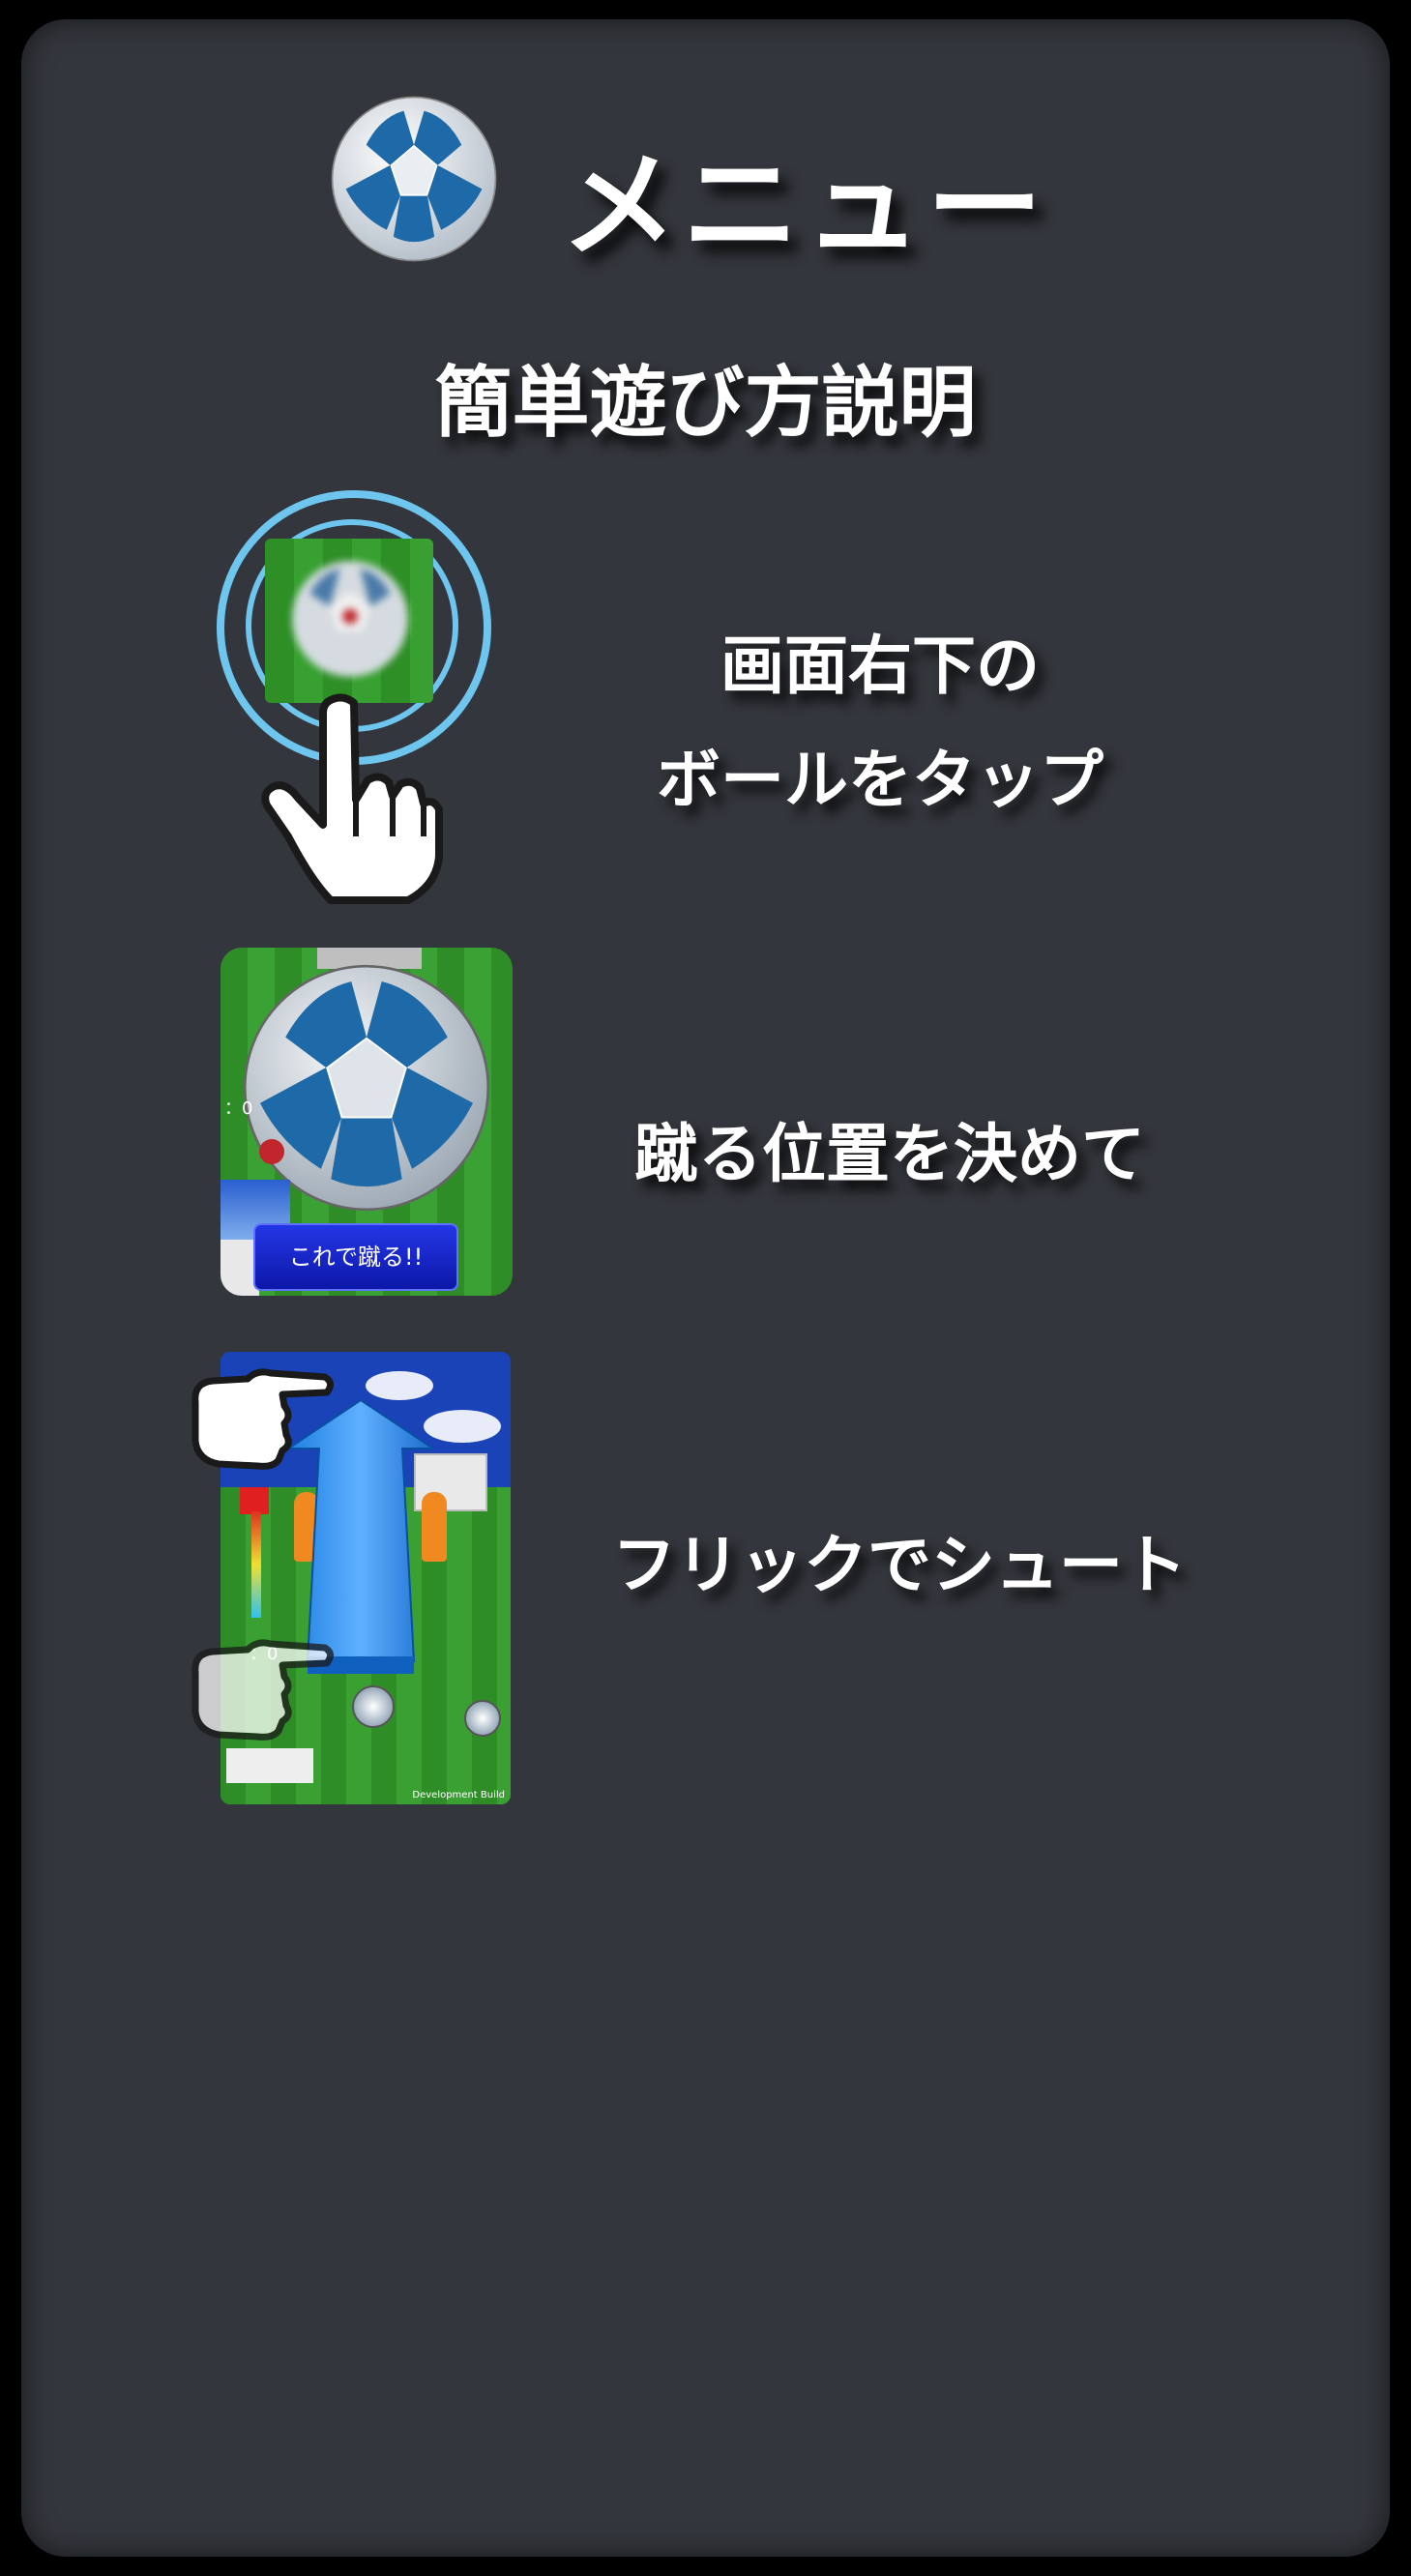 The height and width of the screenshot is (2576, 1411). Describe the element at coordinates (350, 619) in the screenshot. I see `blurred-ball-icon` at that location.